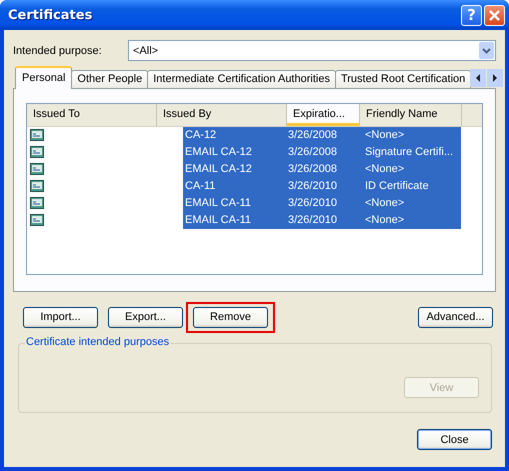  Describe the element at coordinates (58, 50) in the screenshot. I see `field-label: Intended purpose:` at that location.